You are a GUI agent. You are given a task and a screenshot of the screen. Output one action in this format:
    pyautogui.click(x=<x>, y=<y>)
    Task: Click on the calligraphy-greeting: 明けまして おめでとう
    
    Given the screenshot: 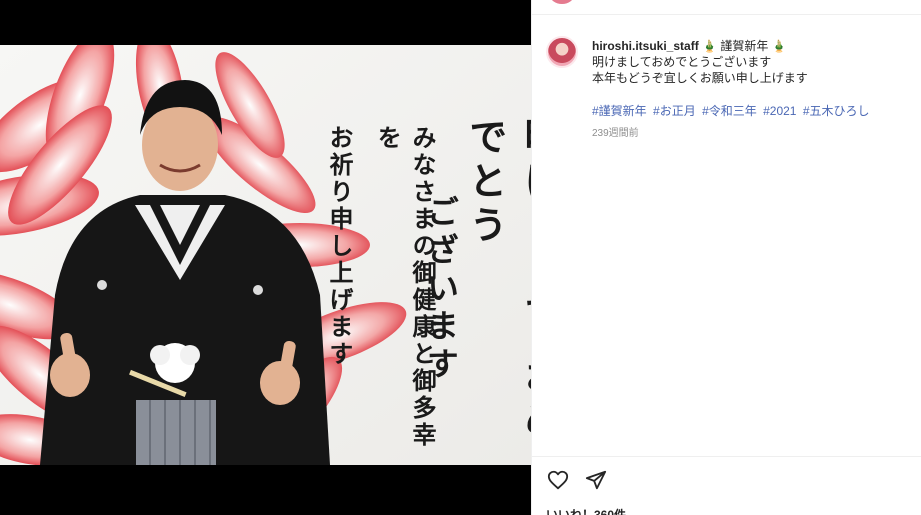 What is the action you would take?
    pyautogui.click(x=497, y=280)
    